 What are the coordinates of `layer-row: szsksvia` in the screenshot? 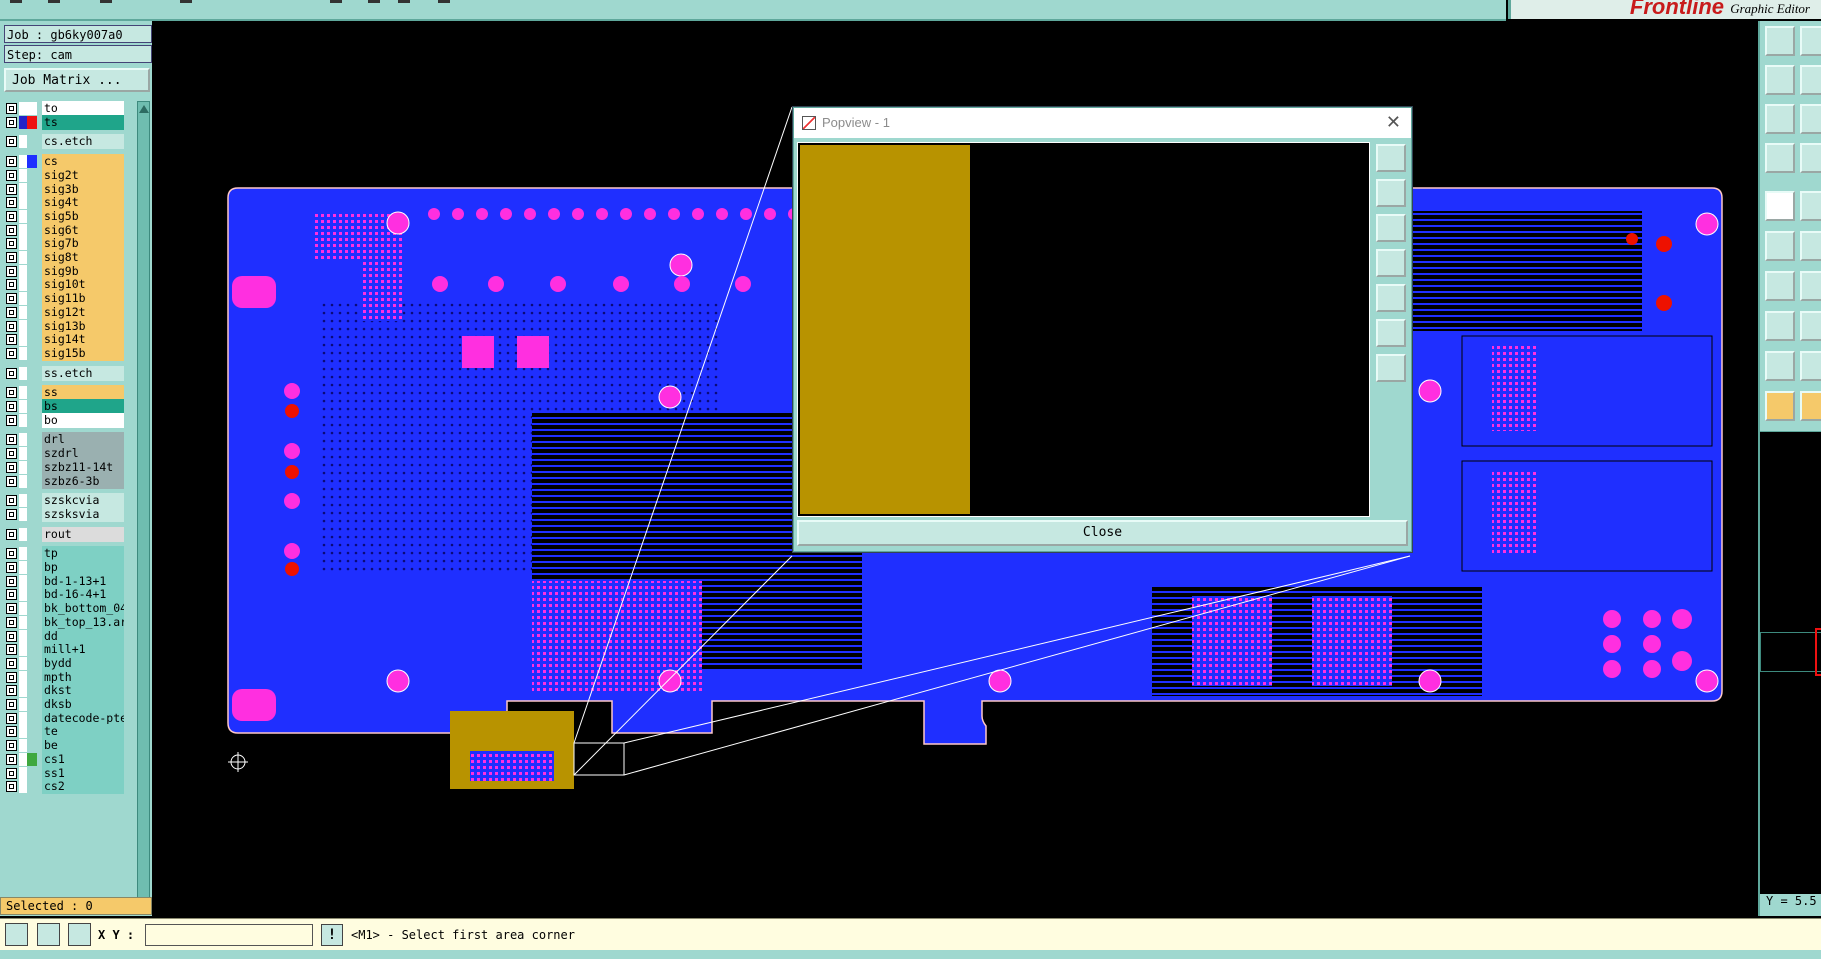 It's located at (64, 514).